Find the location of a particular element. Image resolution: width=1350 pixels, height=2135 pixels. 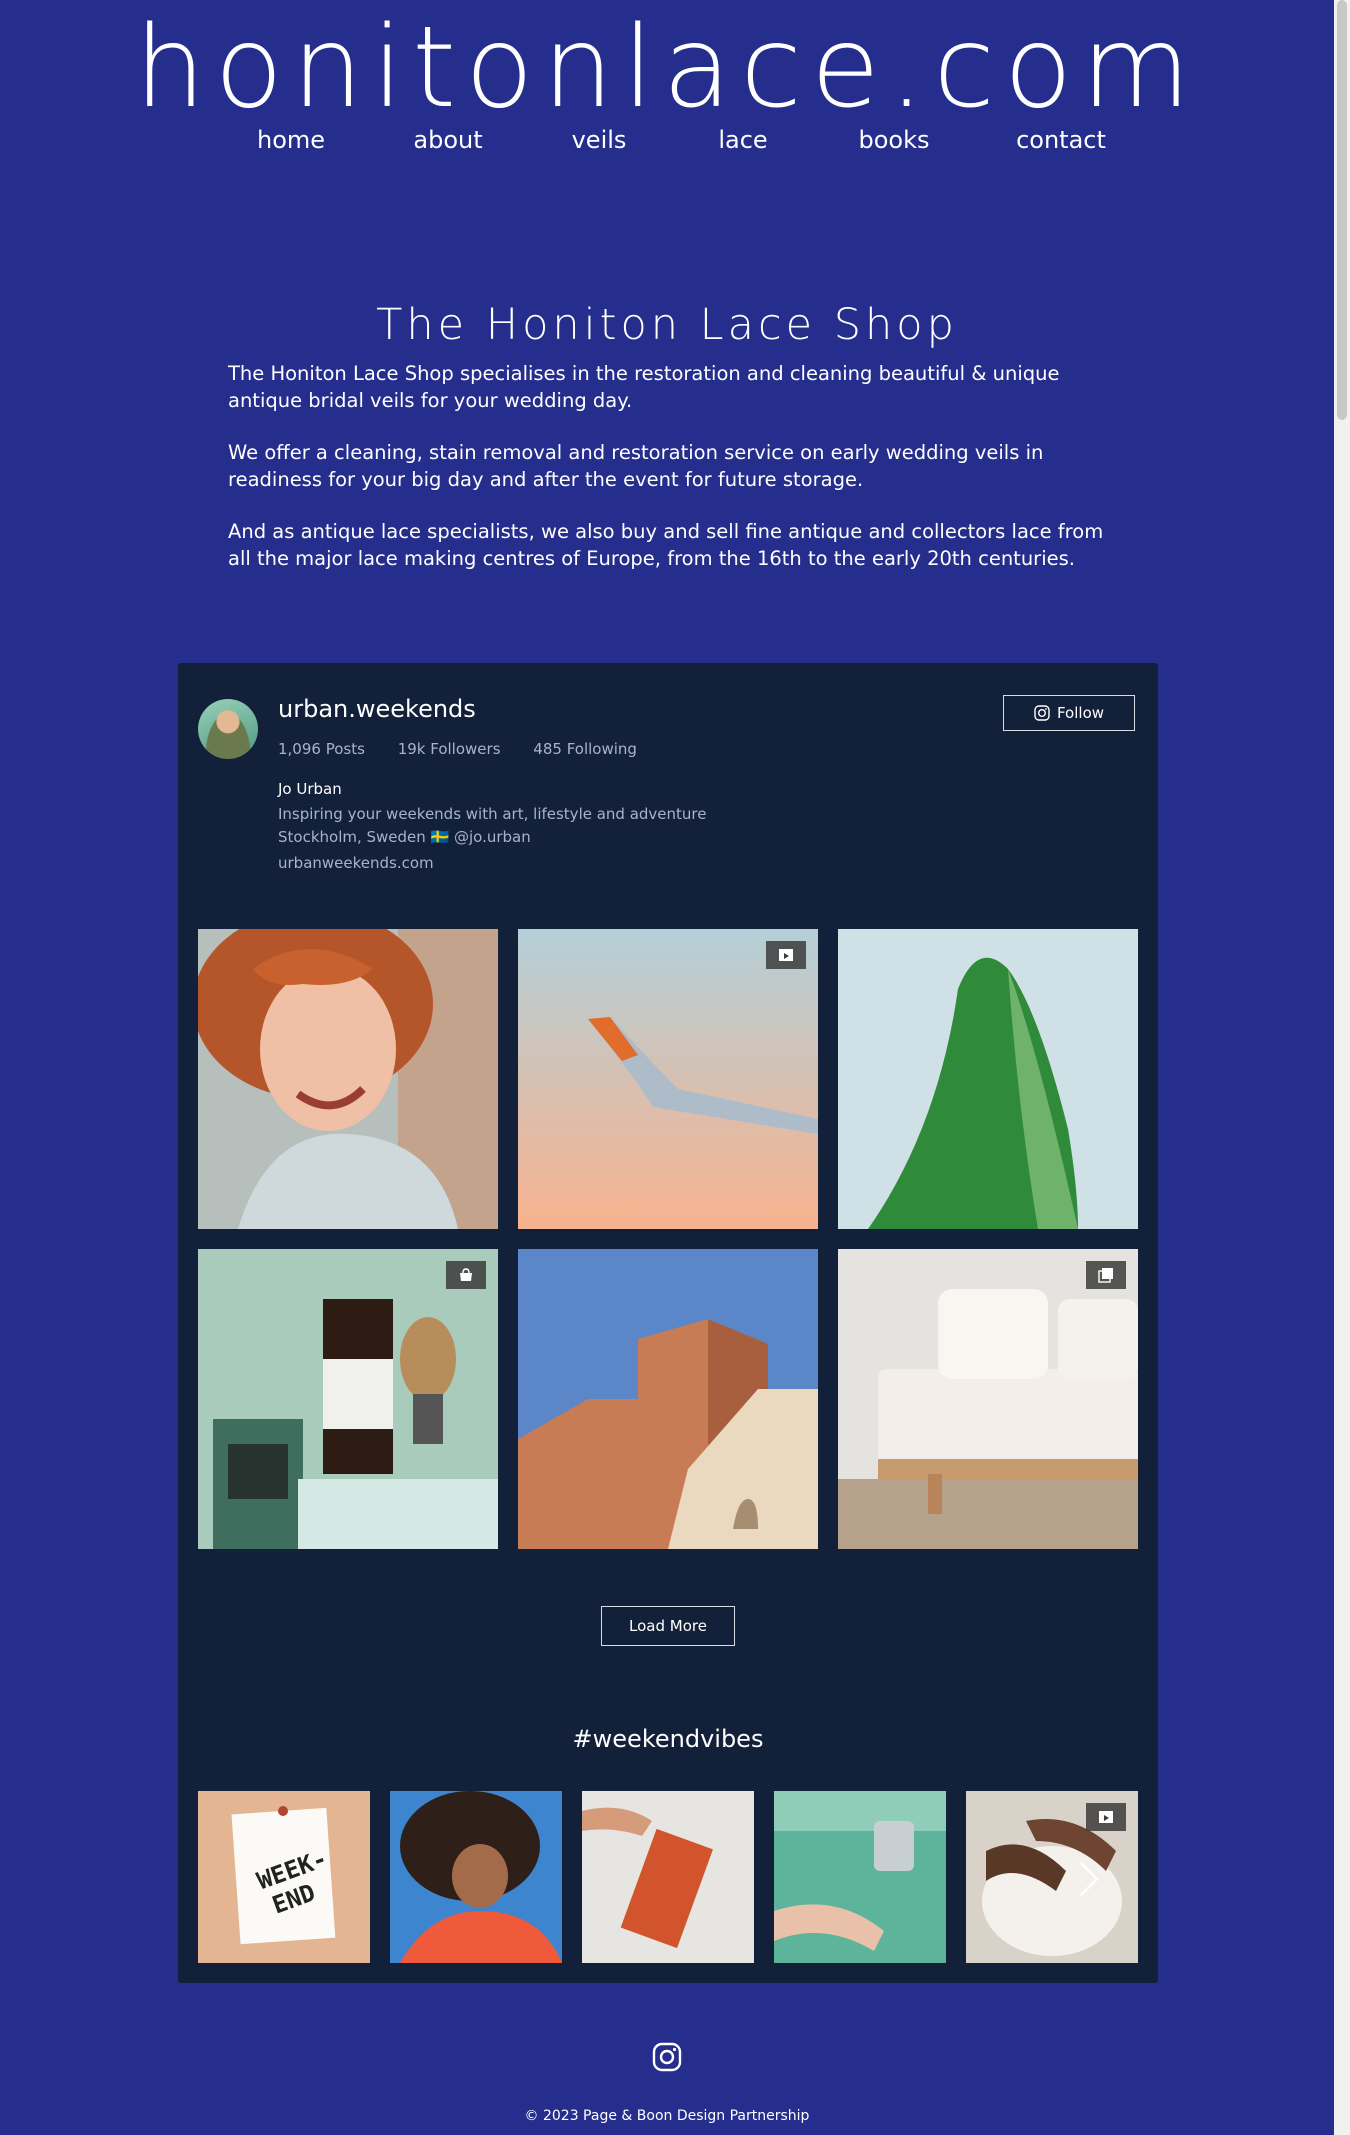

avatar is located at coordinates (228, 729).